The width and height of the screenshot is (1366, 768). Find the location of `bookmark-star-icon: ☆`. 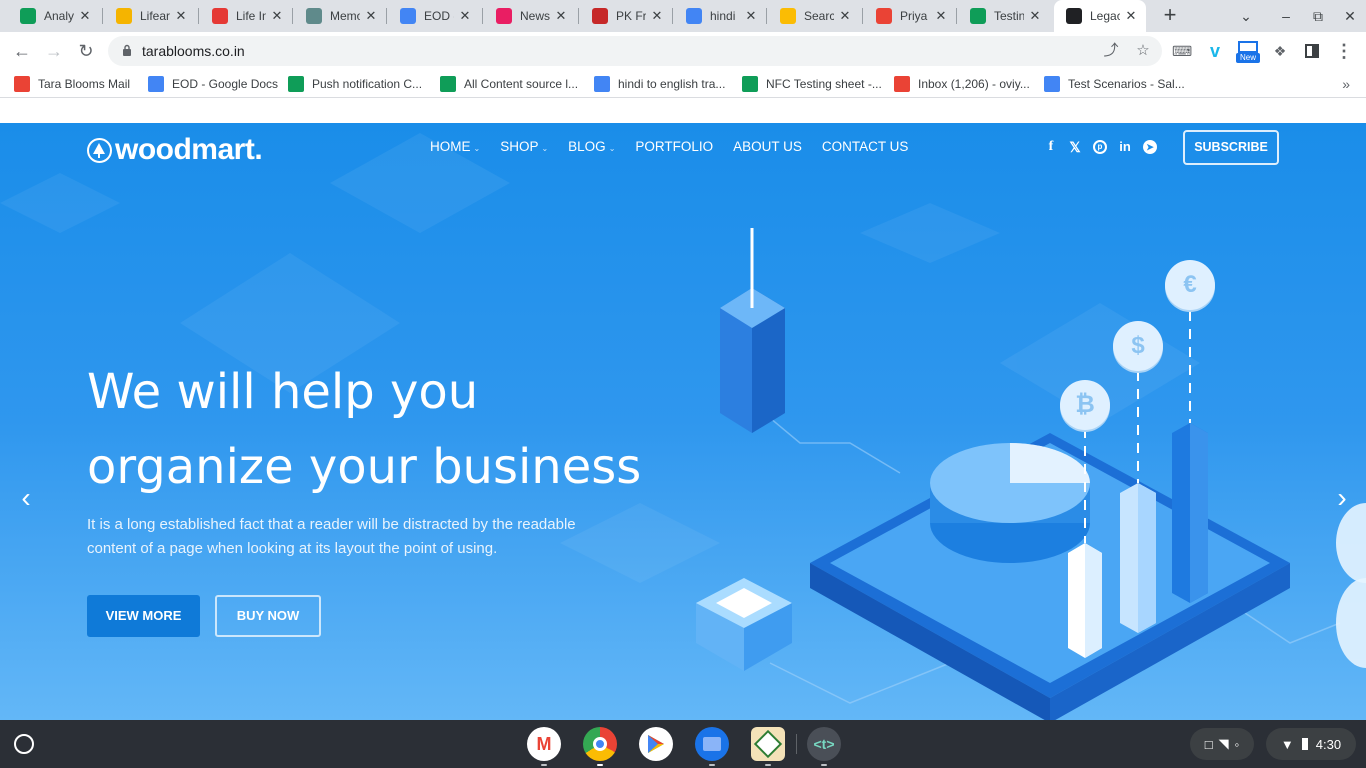

bookmark-star-icon: ☆ is located at coordinates (1143, 51).